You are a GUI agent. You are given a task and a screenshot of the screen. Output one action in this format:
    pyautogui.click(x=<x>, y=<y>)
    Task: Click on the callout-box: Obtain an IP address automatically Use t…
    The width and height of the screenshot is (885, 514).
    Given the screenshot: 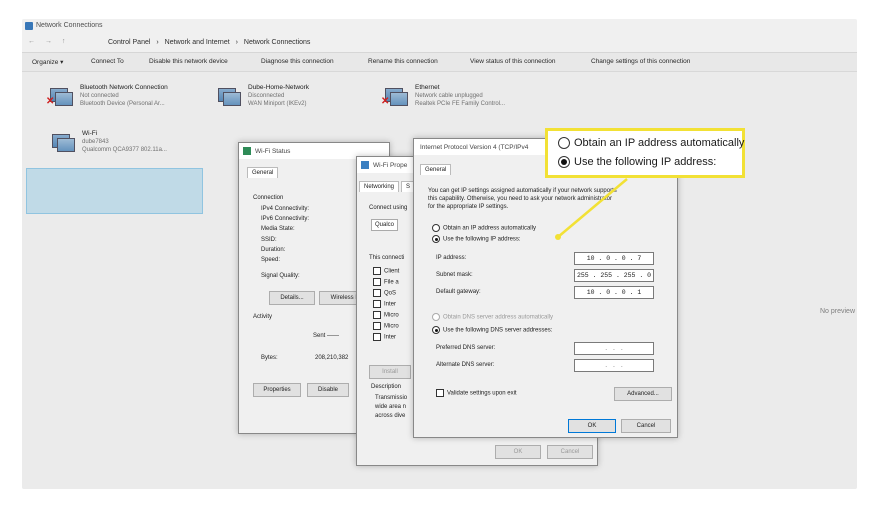 What is the action you would take?
    pyautogui.click(x=645, y=153)
    